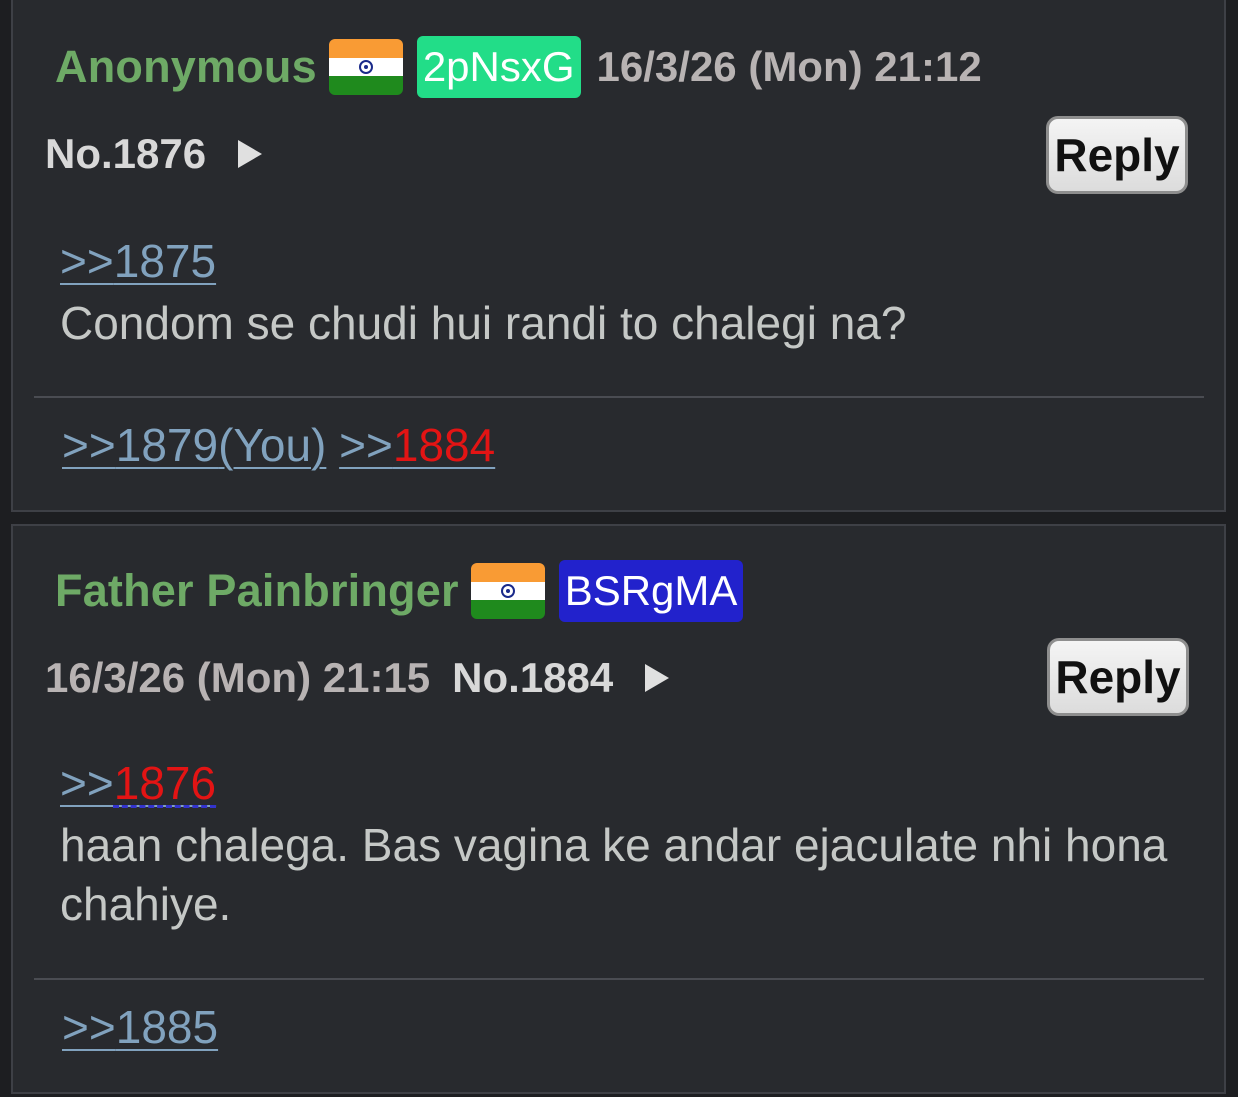  I want to click on backlink-1885: >>1885, so click(140, 1027).